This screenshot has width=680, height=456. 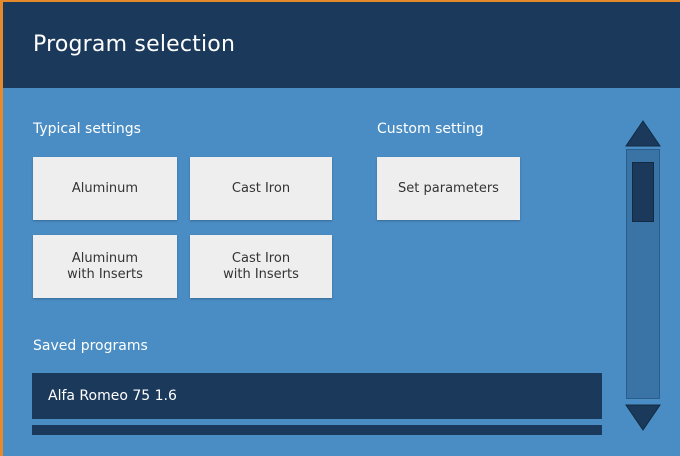 What do you see at coordinates (105, 266) in the screenshot?
I see `aluminum-with-inserts-button: Aluminum with Inserts` at bounding box center [105, 266].